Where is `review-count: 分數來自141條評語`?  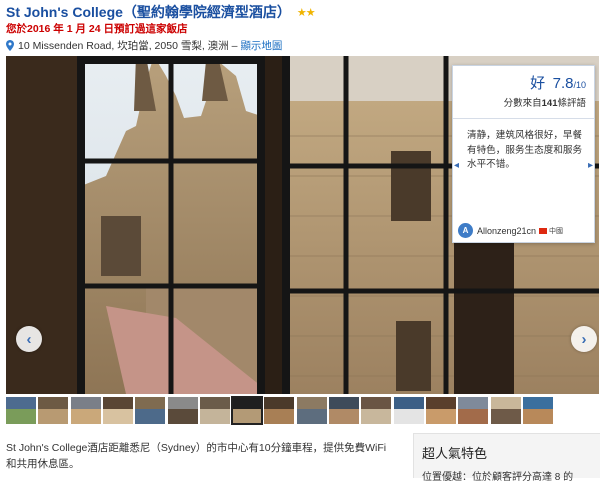
review-count: 分數來自141條評語 is located at coordinates (523, 102).